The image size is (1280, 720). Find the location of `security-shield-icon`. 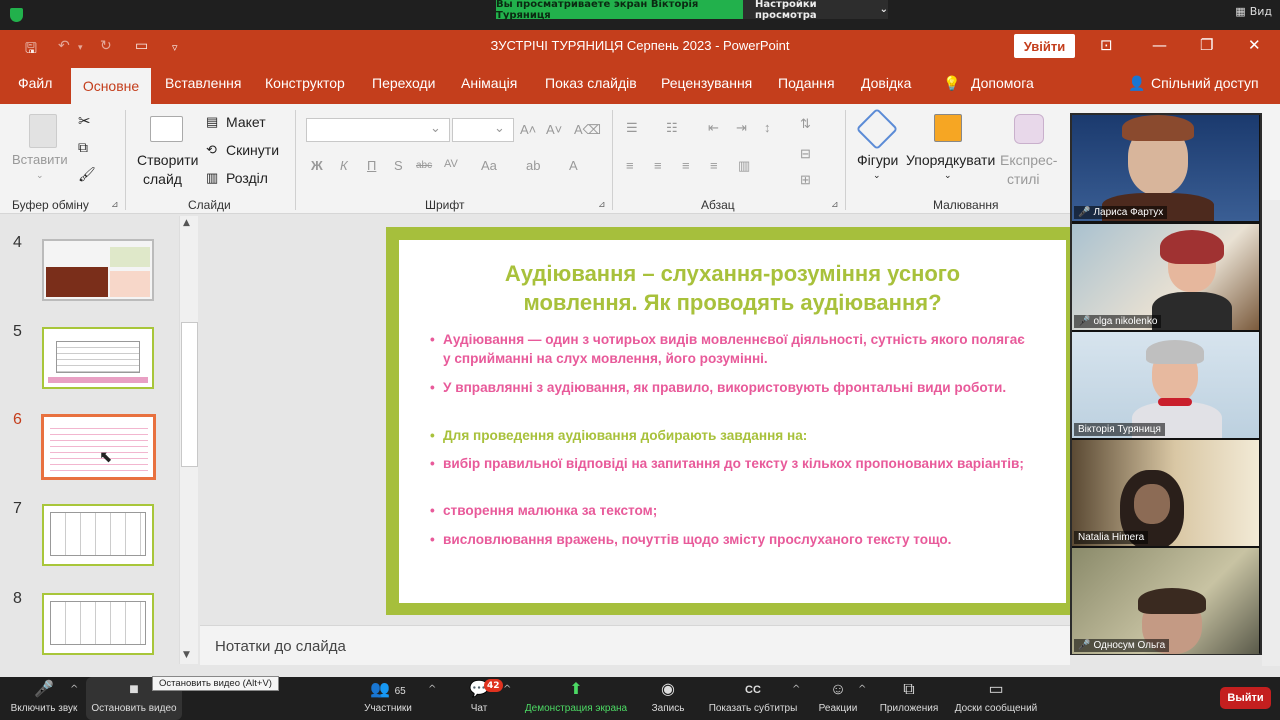

security-shield-icon is located at coordinates (16, 15).